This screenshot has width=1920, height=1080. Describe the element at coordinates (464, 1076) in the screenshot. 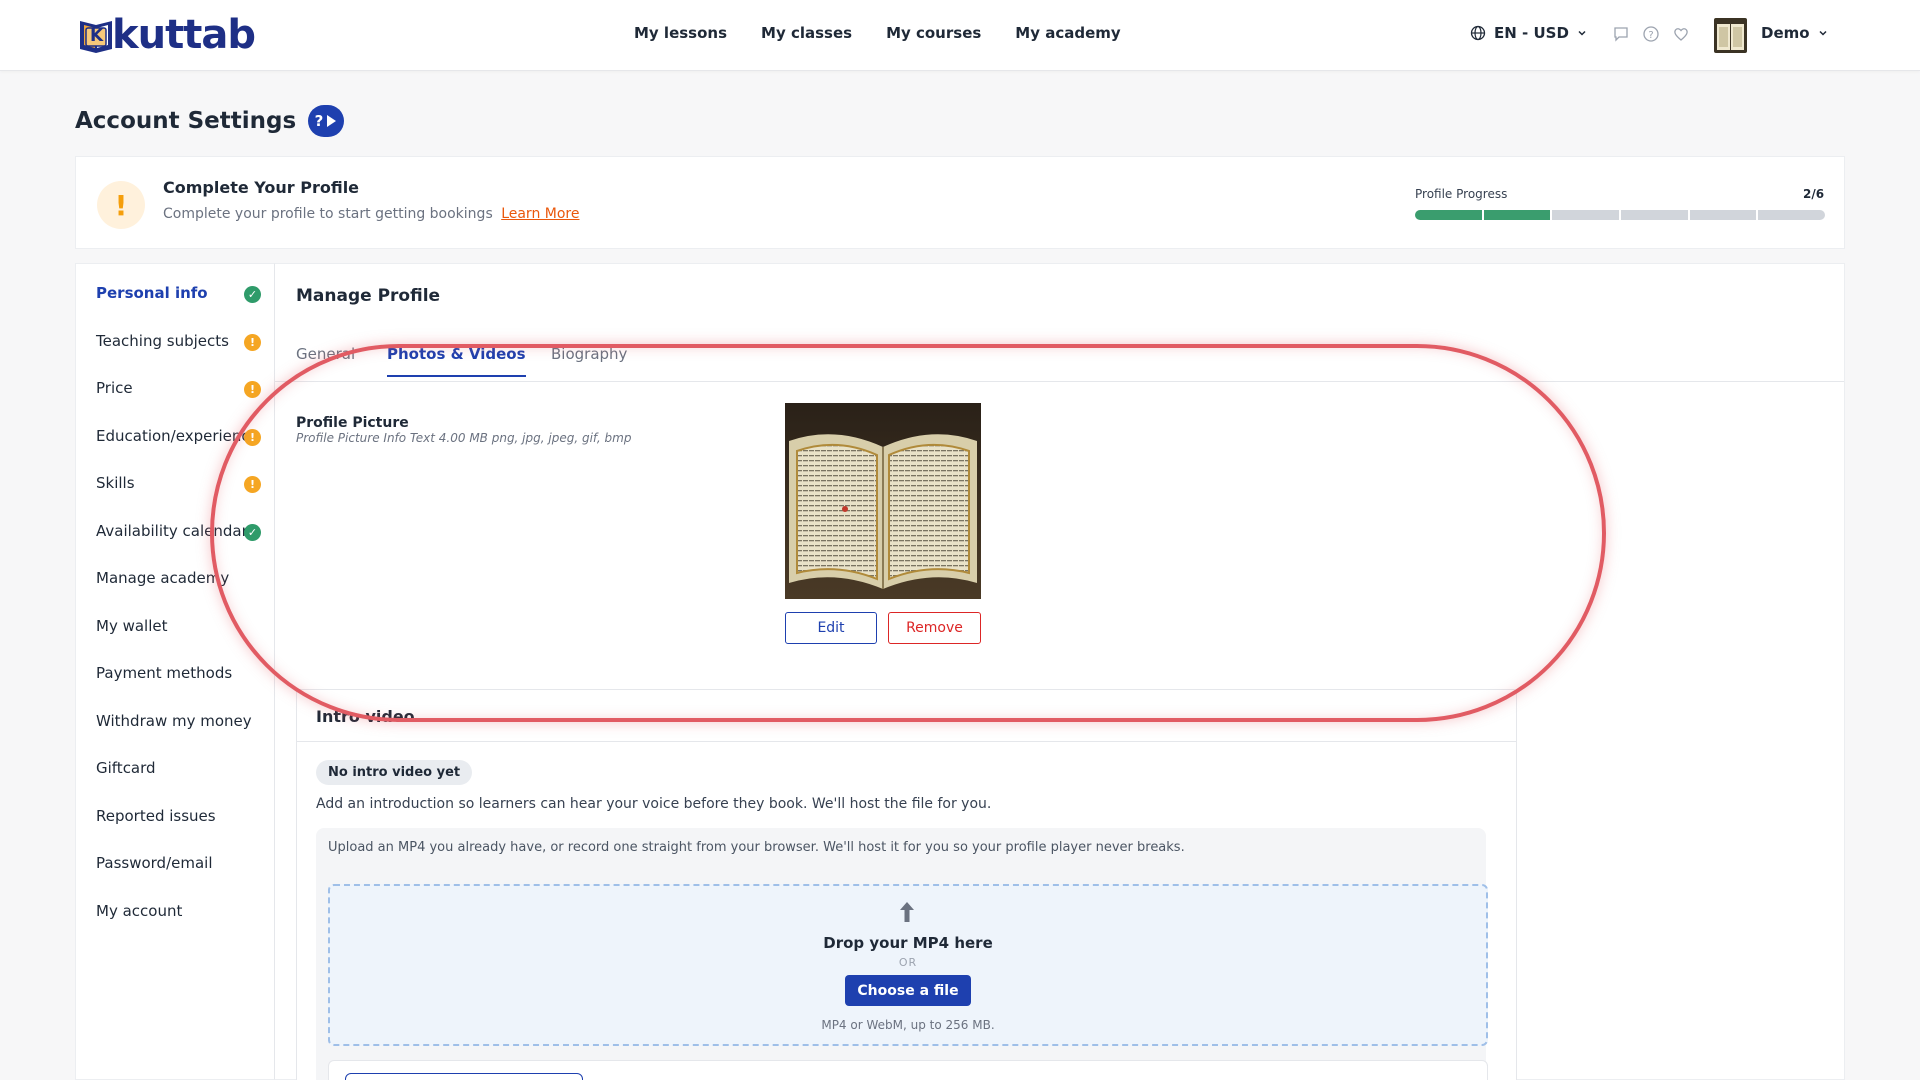

I see `record-button` at that location.